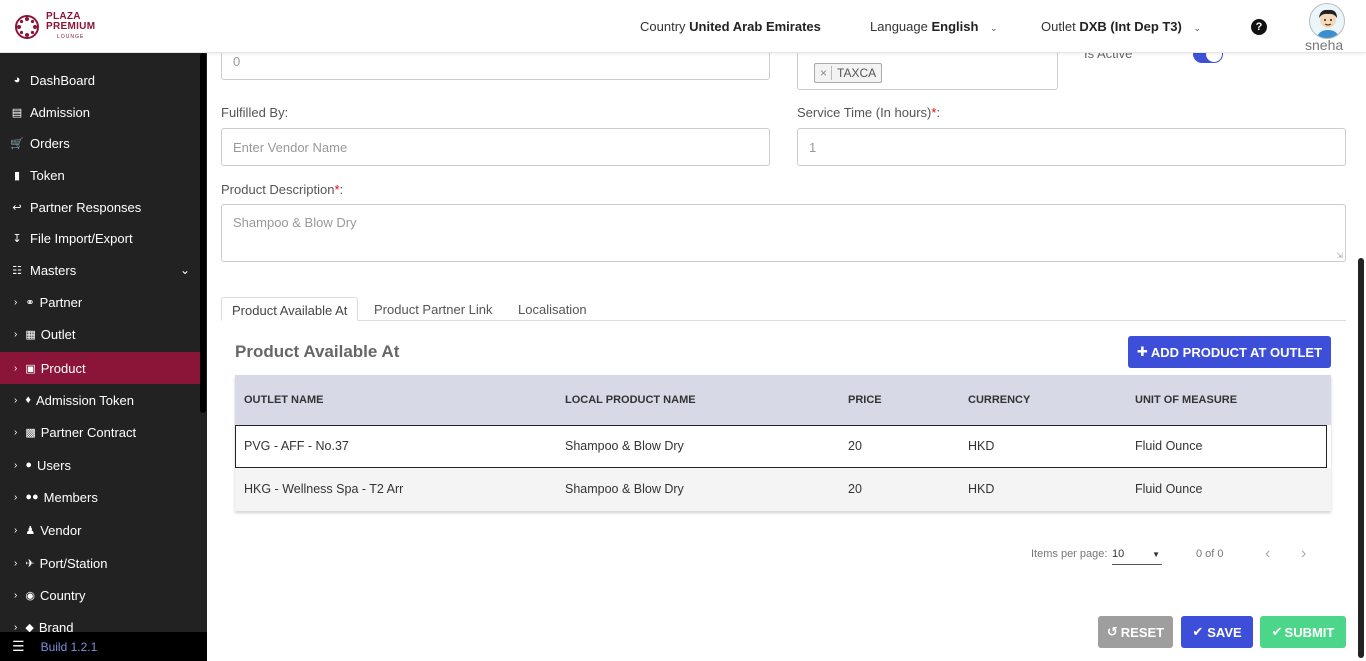  I want to click on language-label: Language, so click(899, 26).